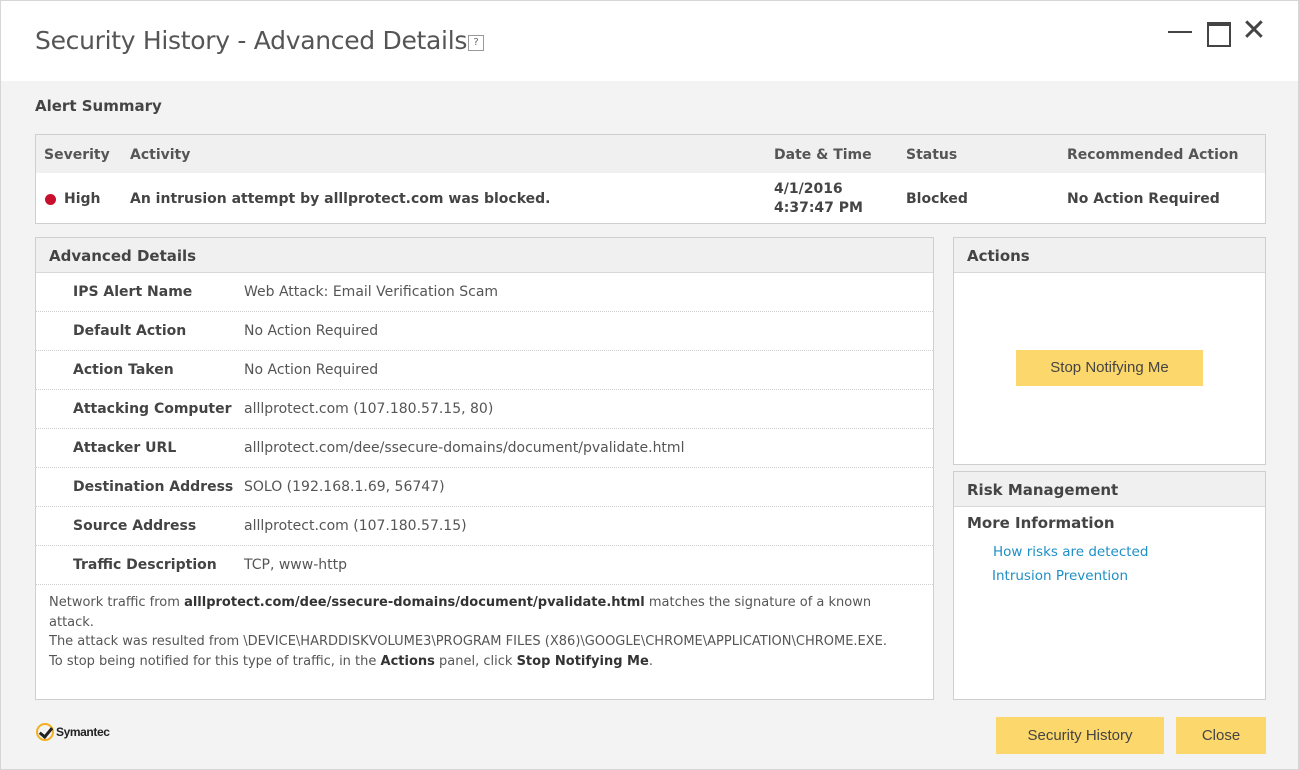  I want to click on how-risks-detected-link: How risks are detected, so click(1070, 552).